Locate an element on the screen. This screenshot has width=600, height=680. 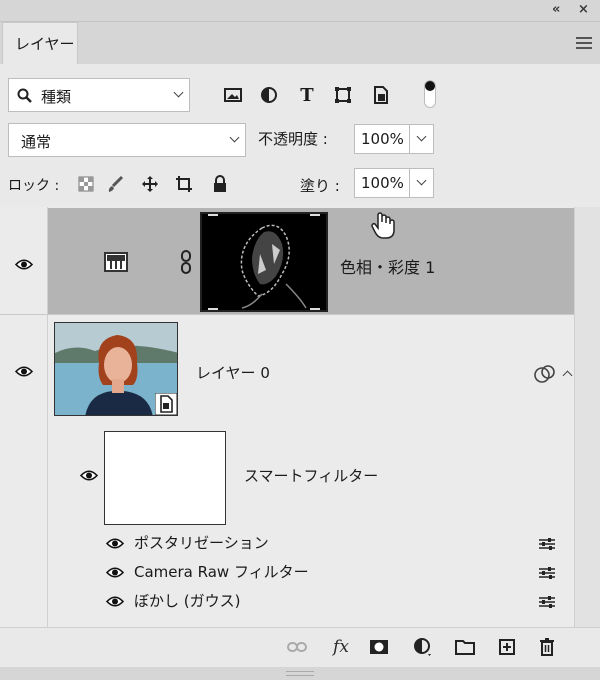
tab-layers: レイヤー is located at coordinates (40, 43).